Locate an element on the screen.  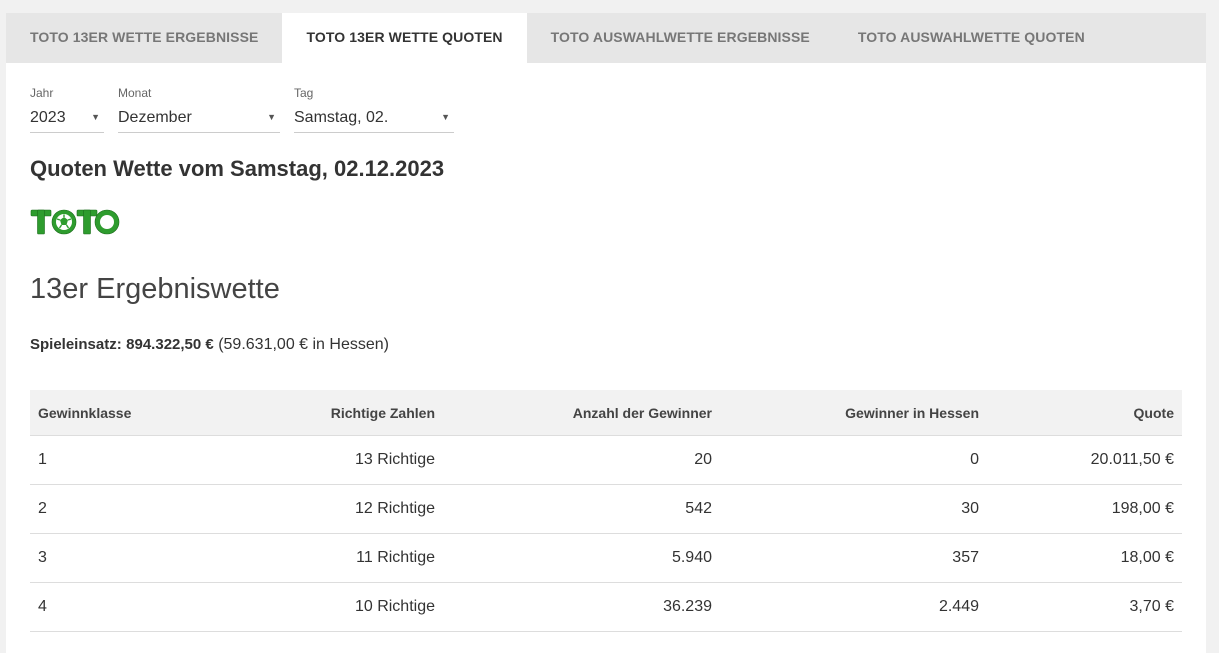
year-select: Jahr 2023 ▼ is located at coordinates (67, 109).